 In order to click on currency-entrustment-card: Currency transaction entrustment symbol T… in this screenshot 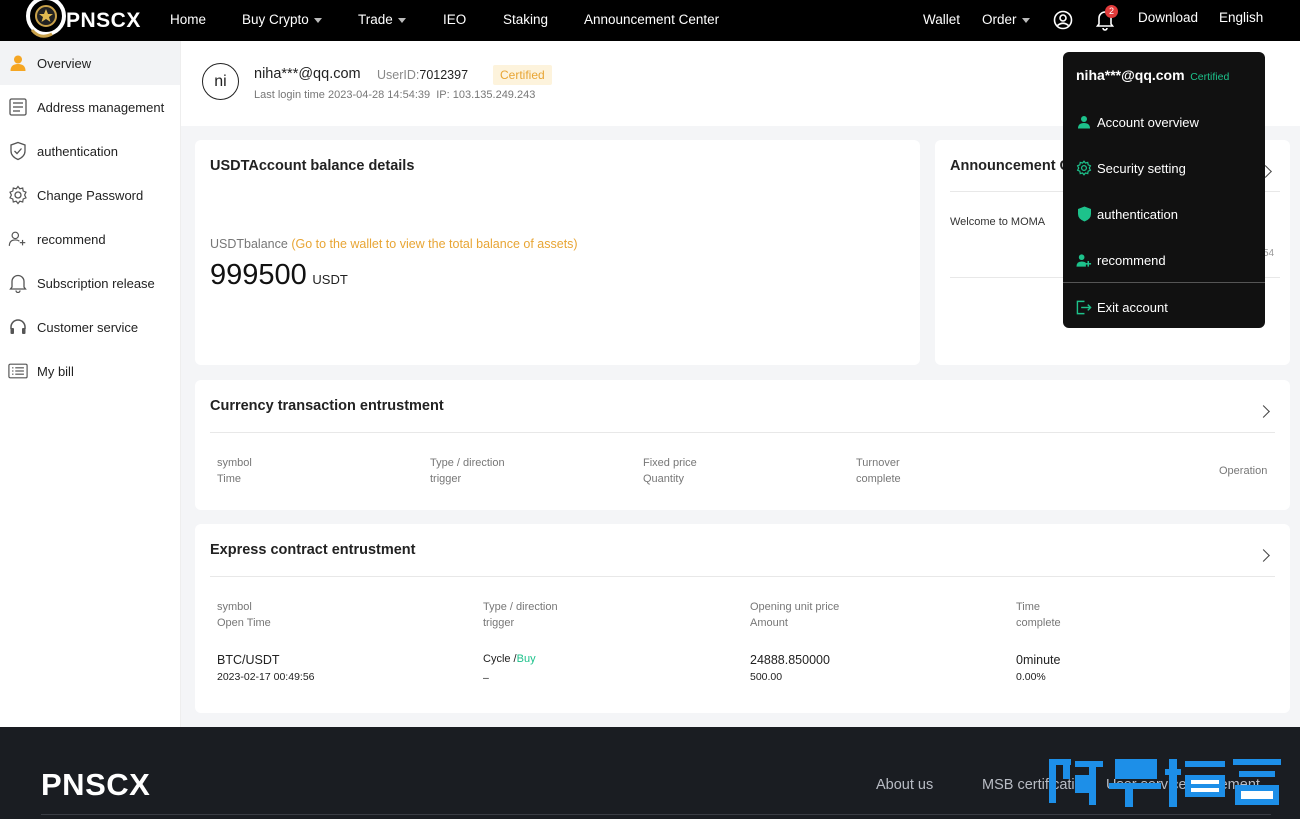, I will do `click(742, 445)`.